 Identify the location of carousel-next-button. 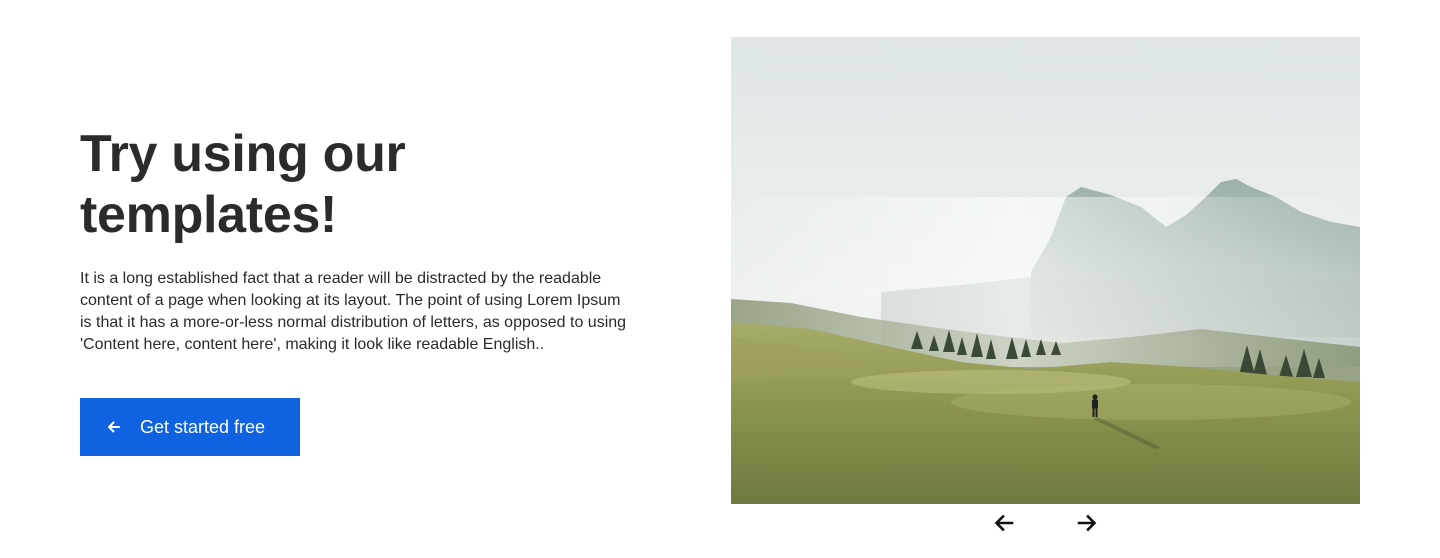
(1087, 523).